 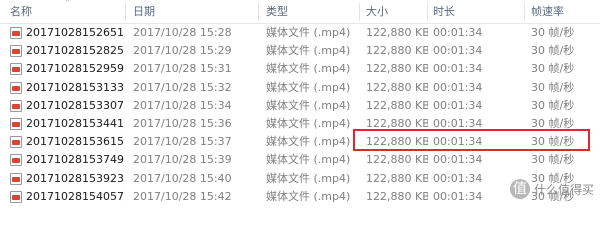 I want to click on file-date: 2017/10/28 15:42, so click(x=182, y=196).